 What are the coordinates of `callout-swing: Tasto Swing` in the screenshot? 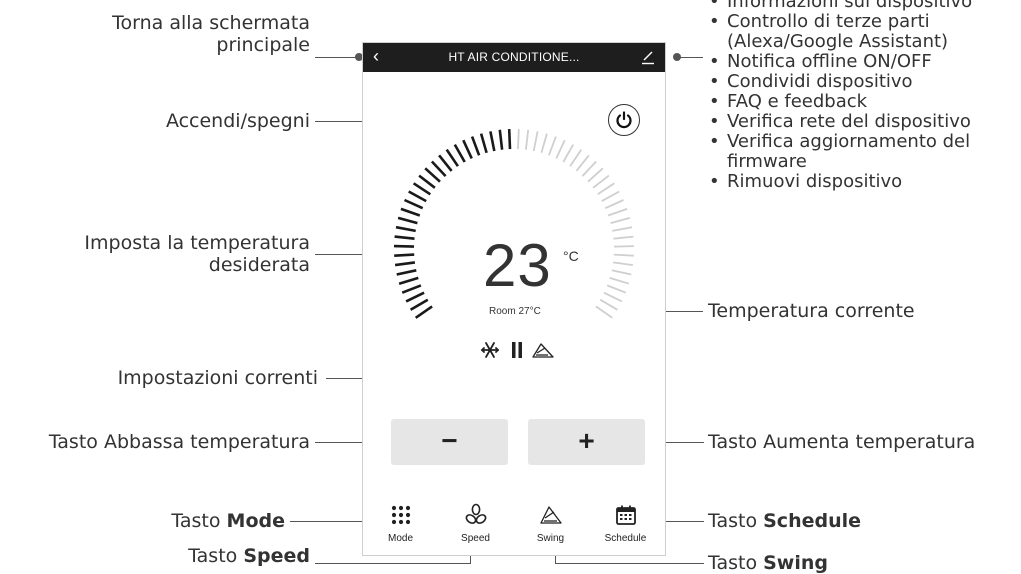 It's located at (768, 563).